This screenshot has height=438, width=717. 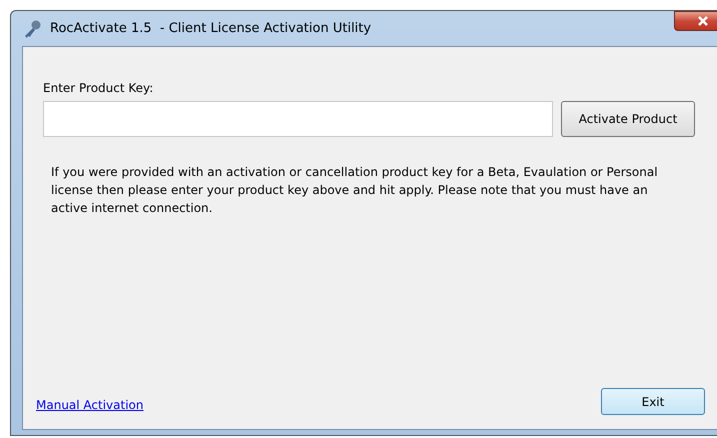 I want to click on exit-button: Exit, so click(x=653, y=401).